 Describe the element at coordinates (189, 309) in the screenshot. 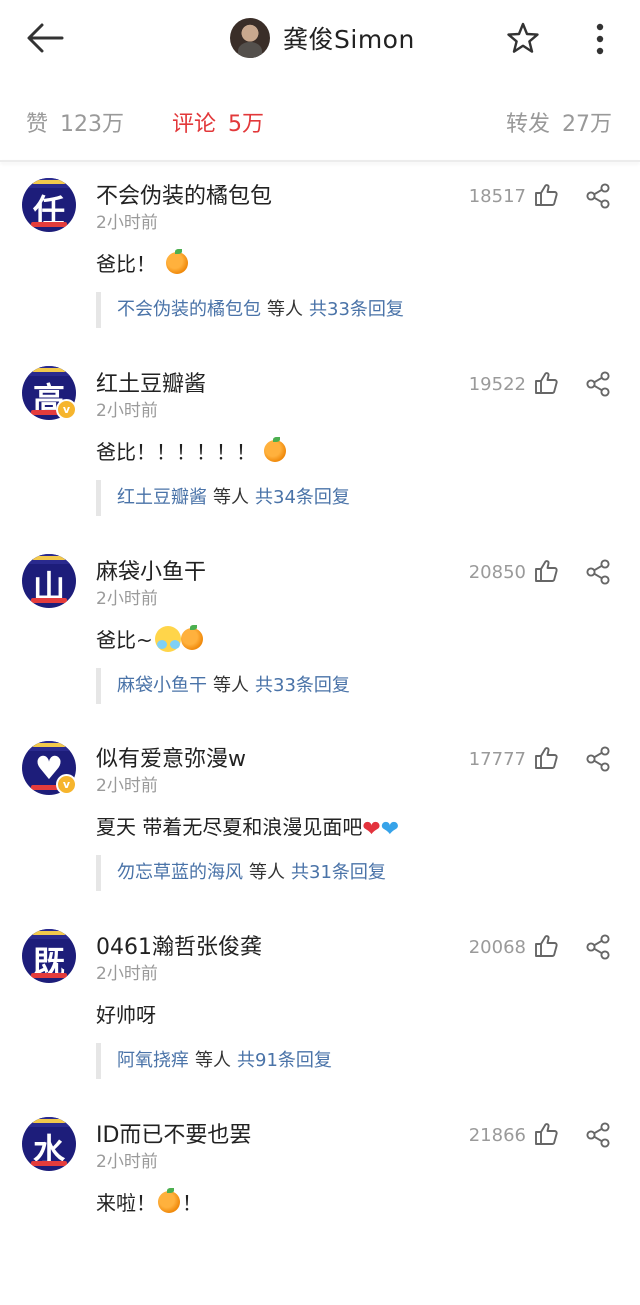

I see `reply-user: 不会伪装的橘包包` at that location.